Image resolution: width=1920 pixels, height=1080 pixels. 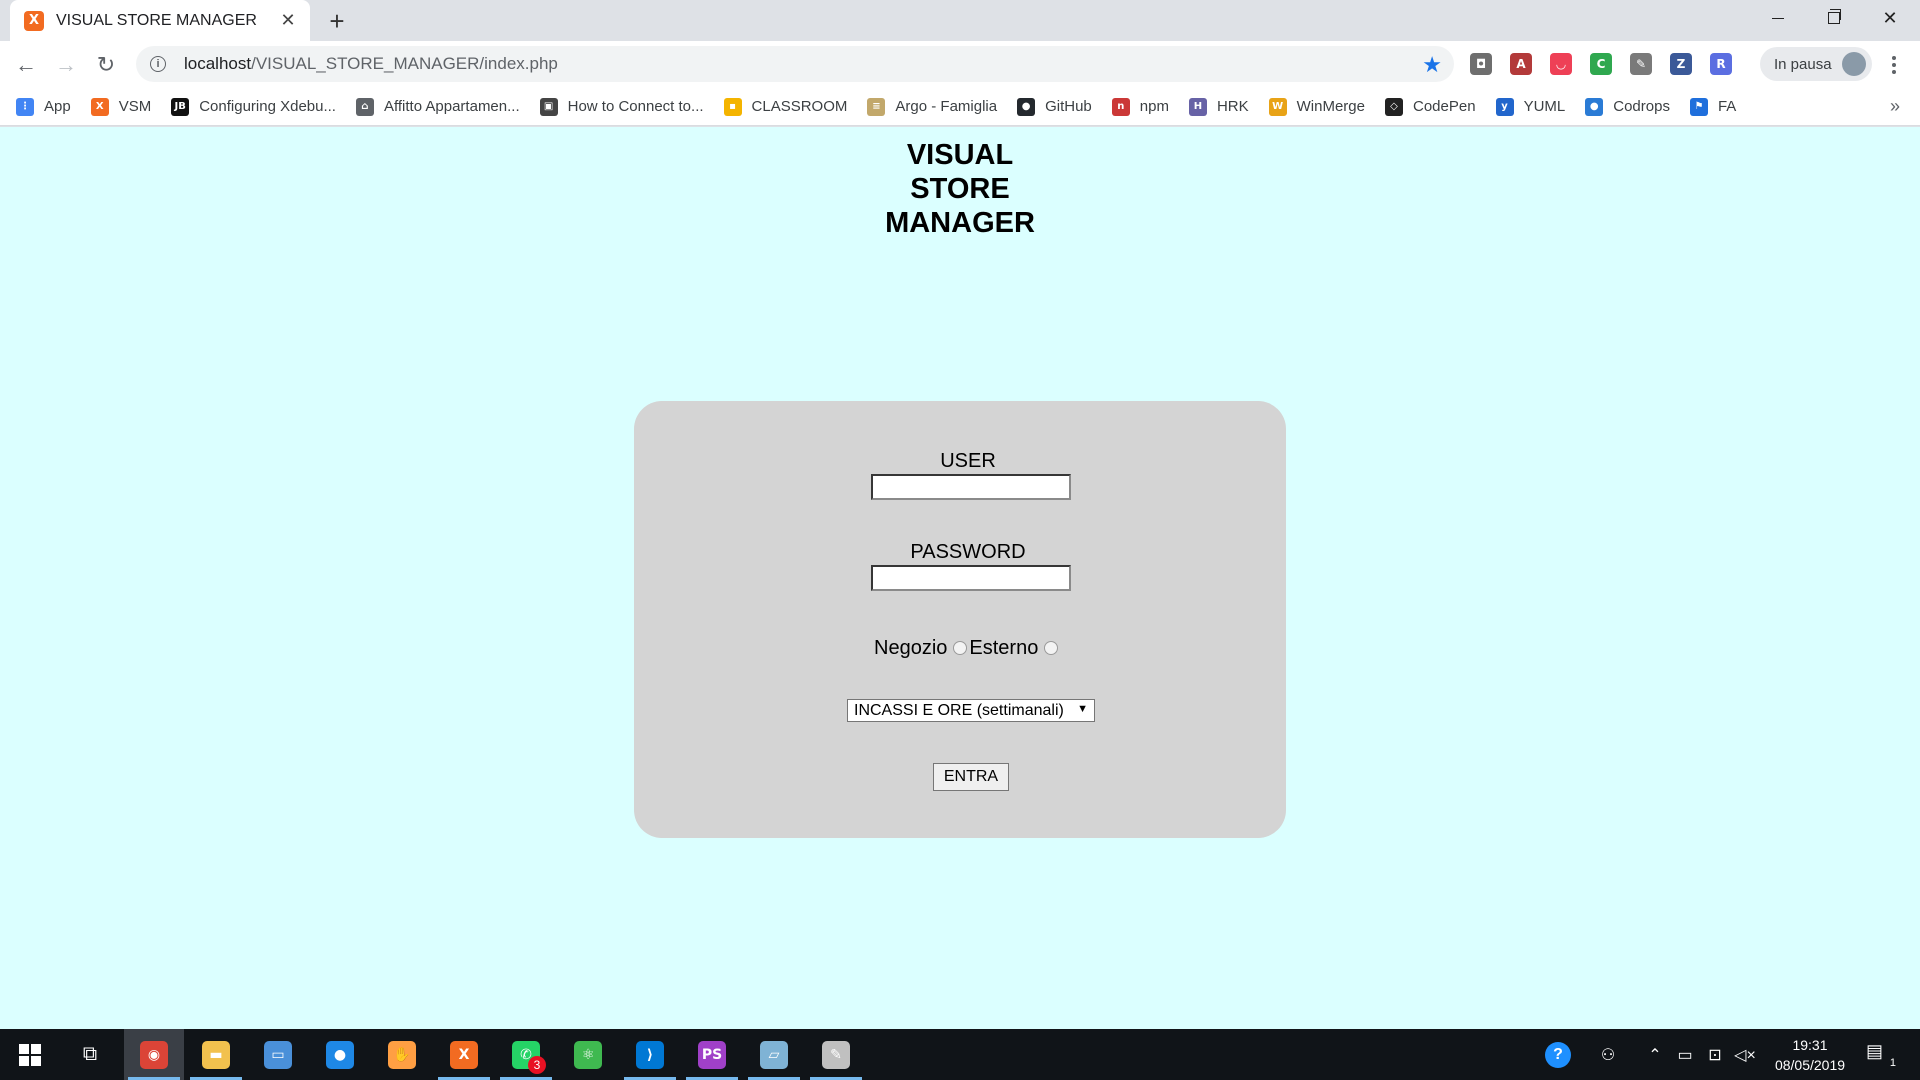 What do you see at coordinates (1895, 106) in the screenshot?
I see `more-bookmarks-icon: »` at bounding box center [1895, 106].